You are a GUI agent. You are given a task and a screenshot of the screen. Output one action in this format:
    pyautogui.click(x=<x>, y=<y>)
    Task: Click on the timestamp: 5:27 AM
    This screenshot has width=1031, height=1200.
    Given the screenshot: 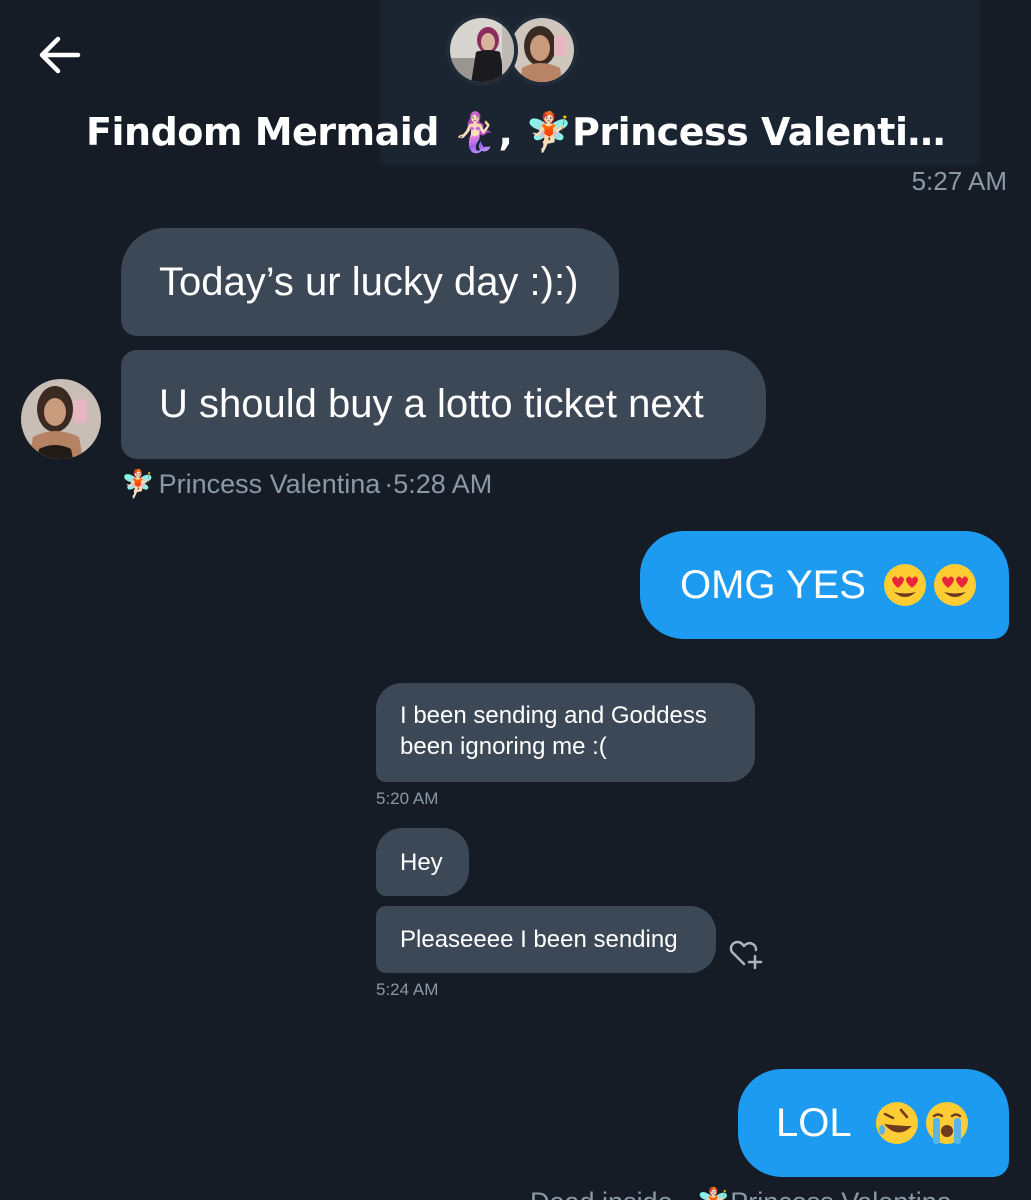 What is the action you would take?
    pyautogui.click(x=959, y=181)
    